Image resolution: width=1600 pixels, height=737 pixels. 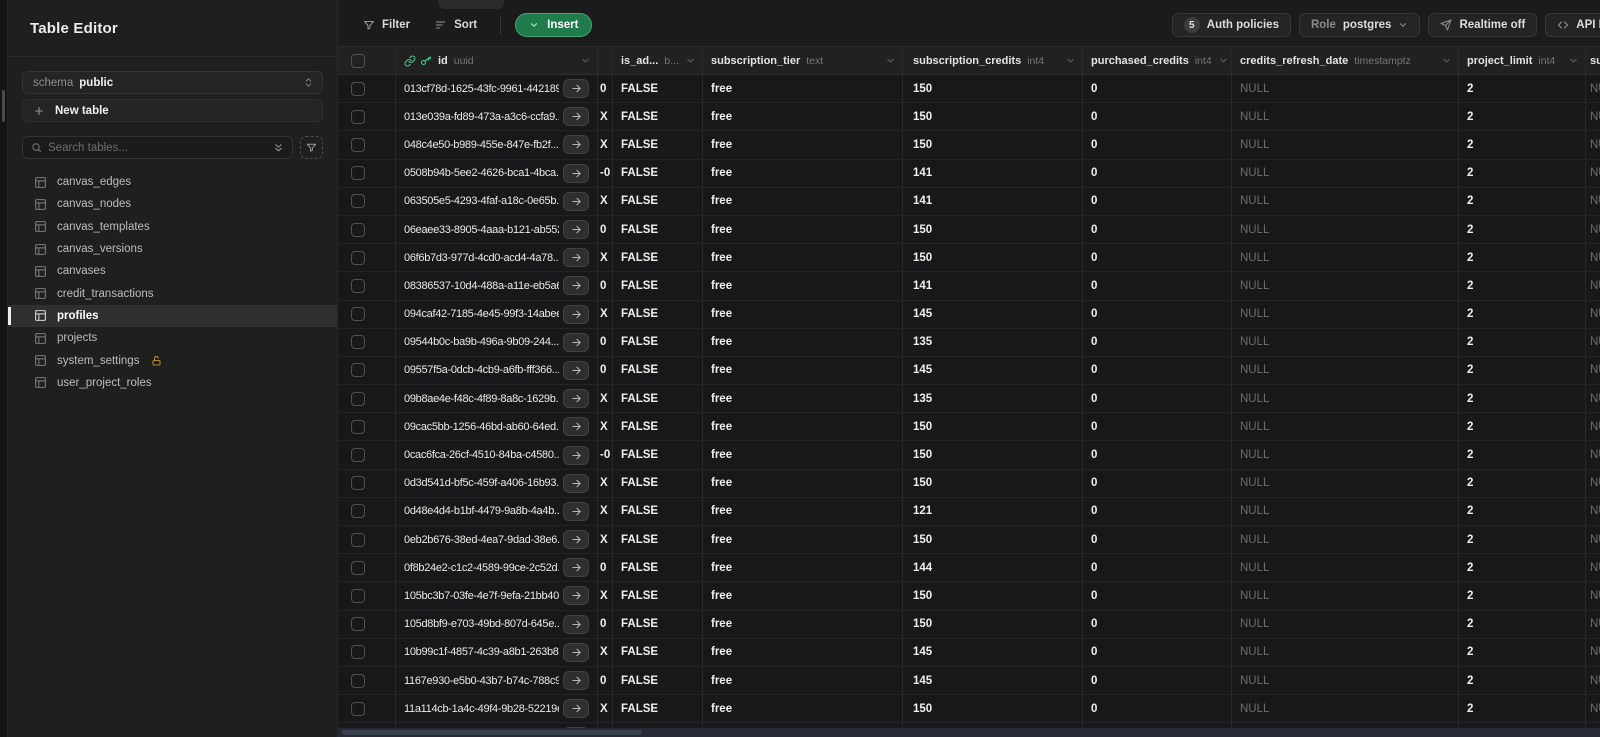 What do you see at coordinates (278, 148) in the screenshot?
I see `collapse-all-icon` at bounding box center [278, 148].